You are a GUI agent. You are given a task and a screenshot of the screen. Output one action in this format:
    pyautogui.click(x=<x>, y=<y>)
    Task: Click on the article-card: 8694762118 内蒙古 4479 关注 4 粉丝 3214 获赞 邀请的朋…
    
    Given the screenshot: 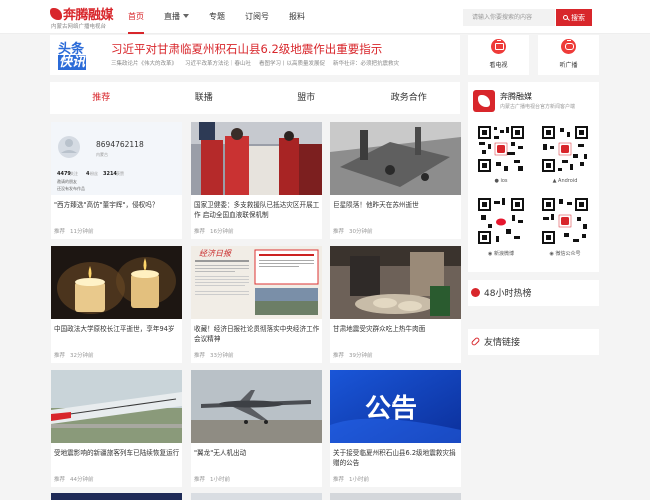 What is the action you would take?
    pyautogui.click(x=116, y=180)
    